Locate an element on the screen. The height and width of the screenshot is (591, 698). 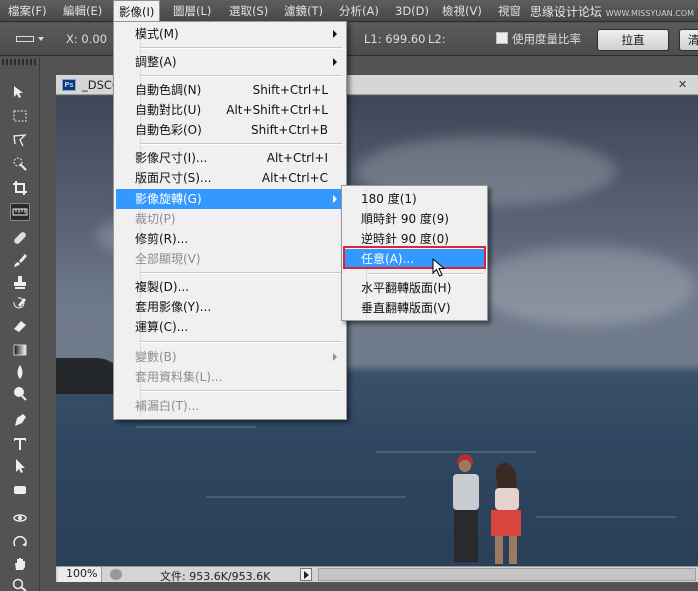
menu-item-rotate-90-cw: 順時針 90 度(9) is located at coordinates (414, 219).